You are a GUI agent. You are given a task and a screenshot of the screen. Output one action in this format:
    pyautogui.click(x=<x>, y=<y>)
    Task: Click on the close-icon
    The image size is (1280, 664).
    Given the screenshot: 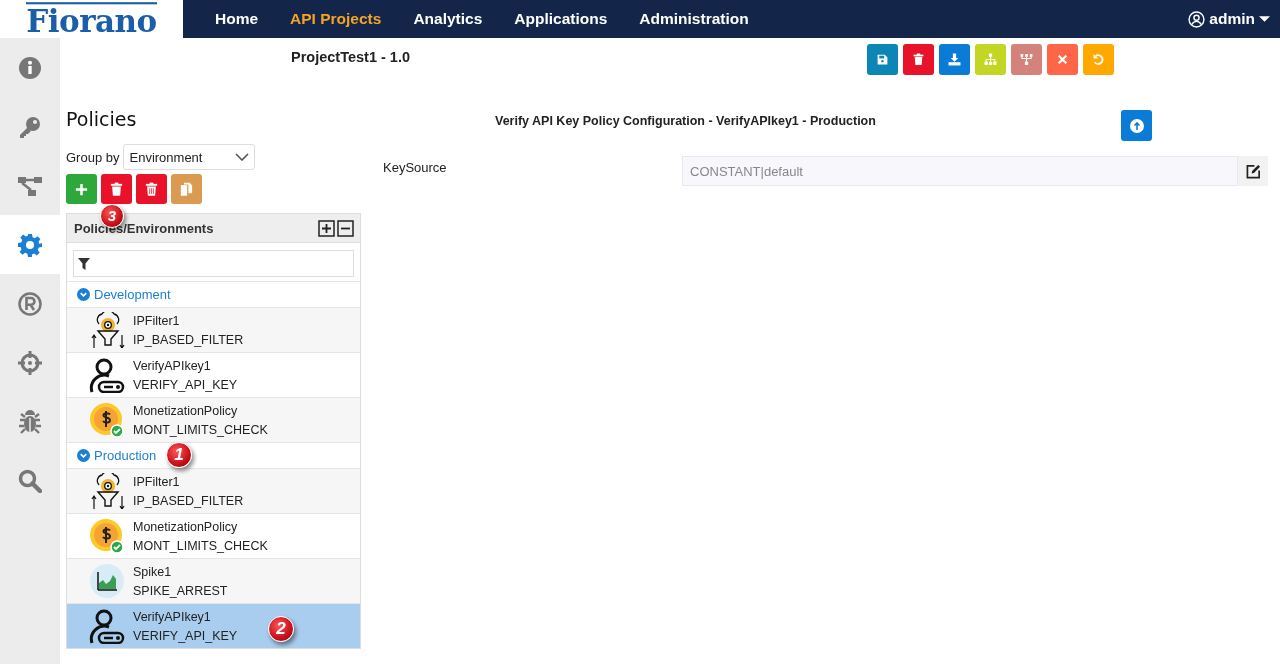 What is the action you would take?
    pyautogui.click(x=1062, y=59)
    